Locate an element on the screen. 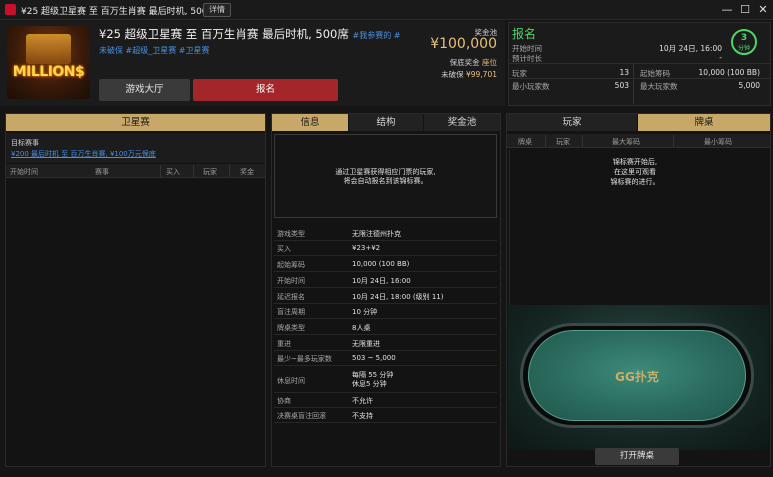  info-row: 开始时间 10月 24日, 16:00 is located at coordinates (385, 280).